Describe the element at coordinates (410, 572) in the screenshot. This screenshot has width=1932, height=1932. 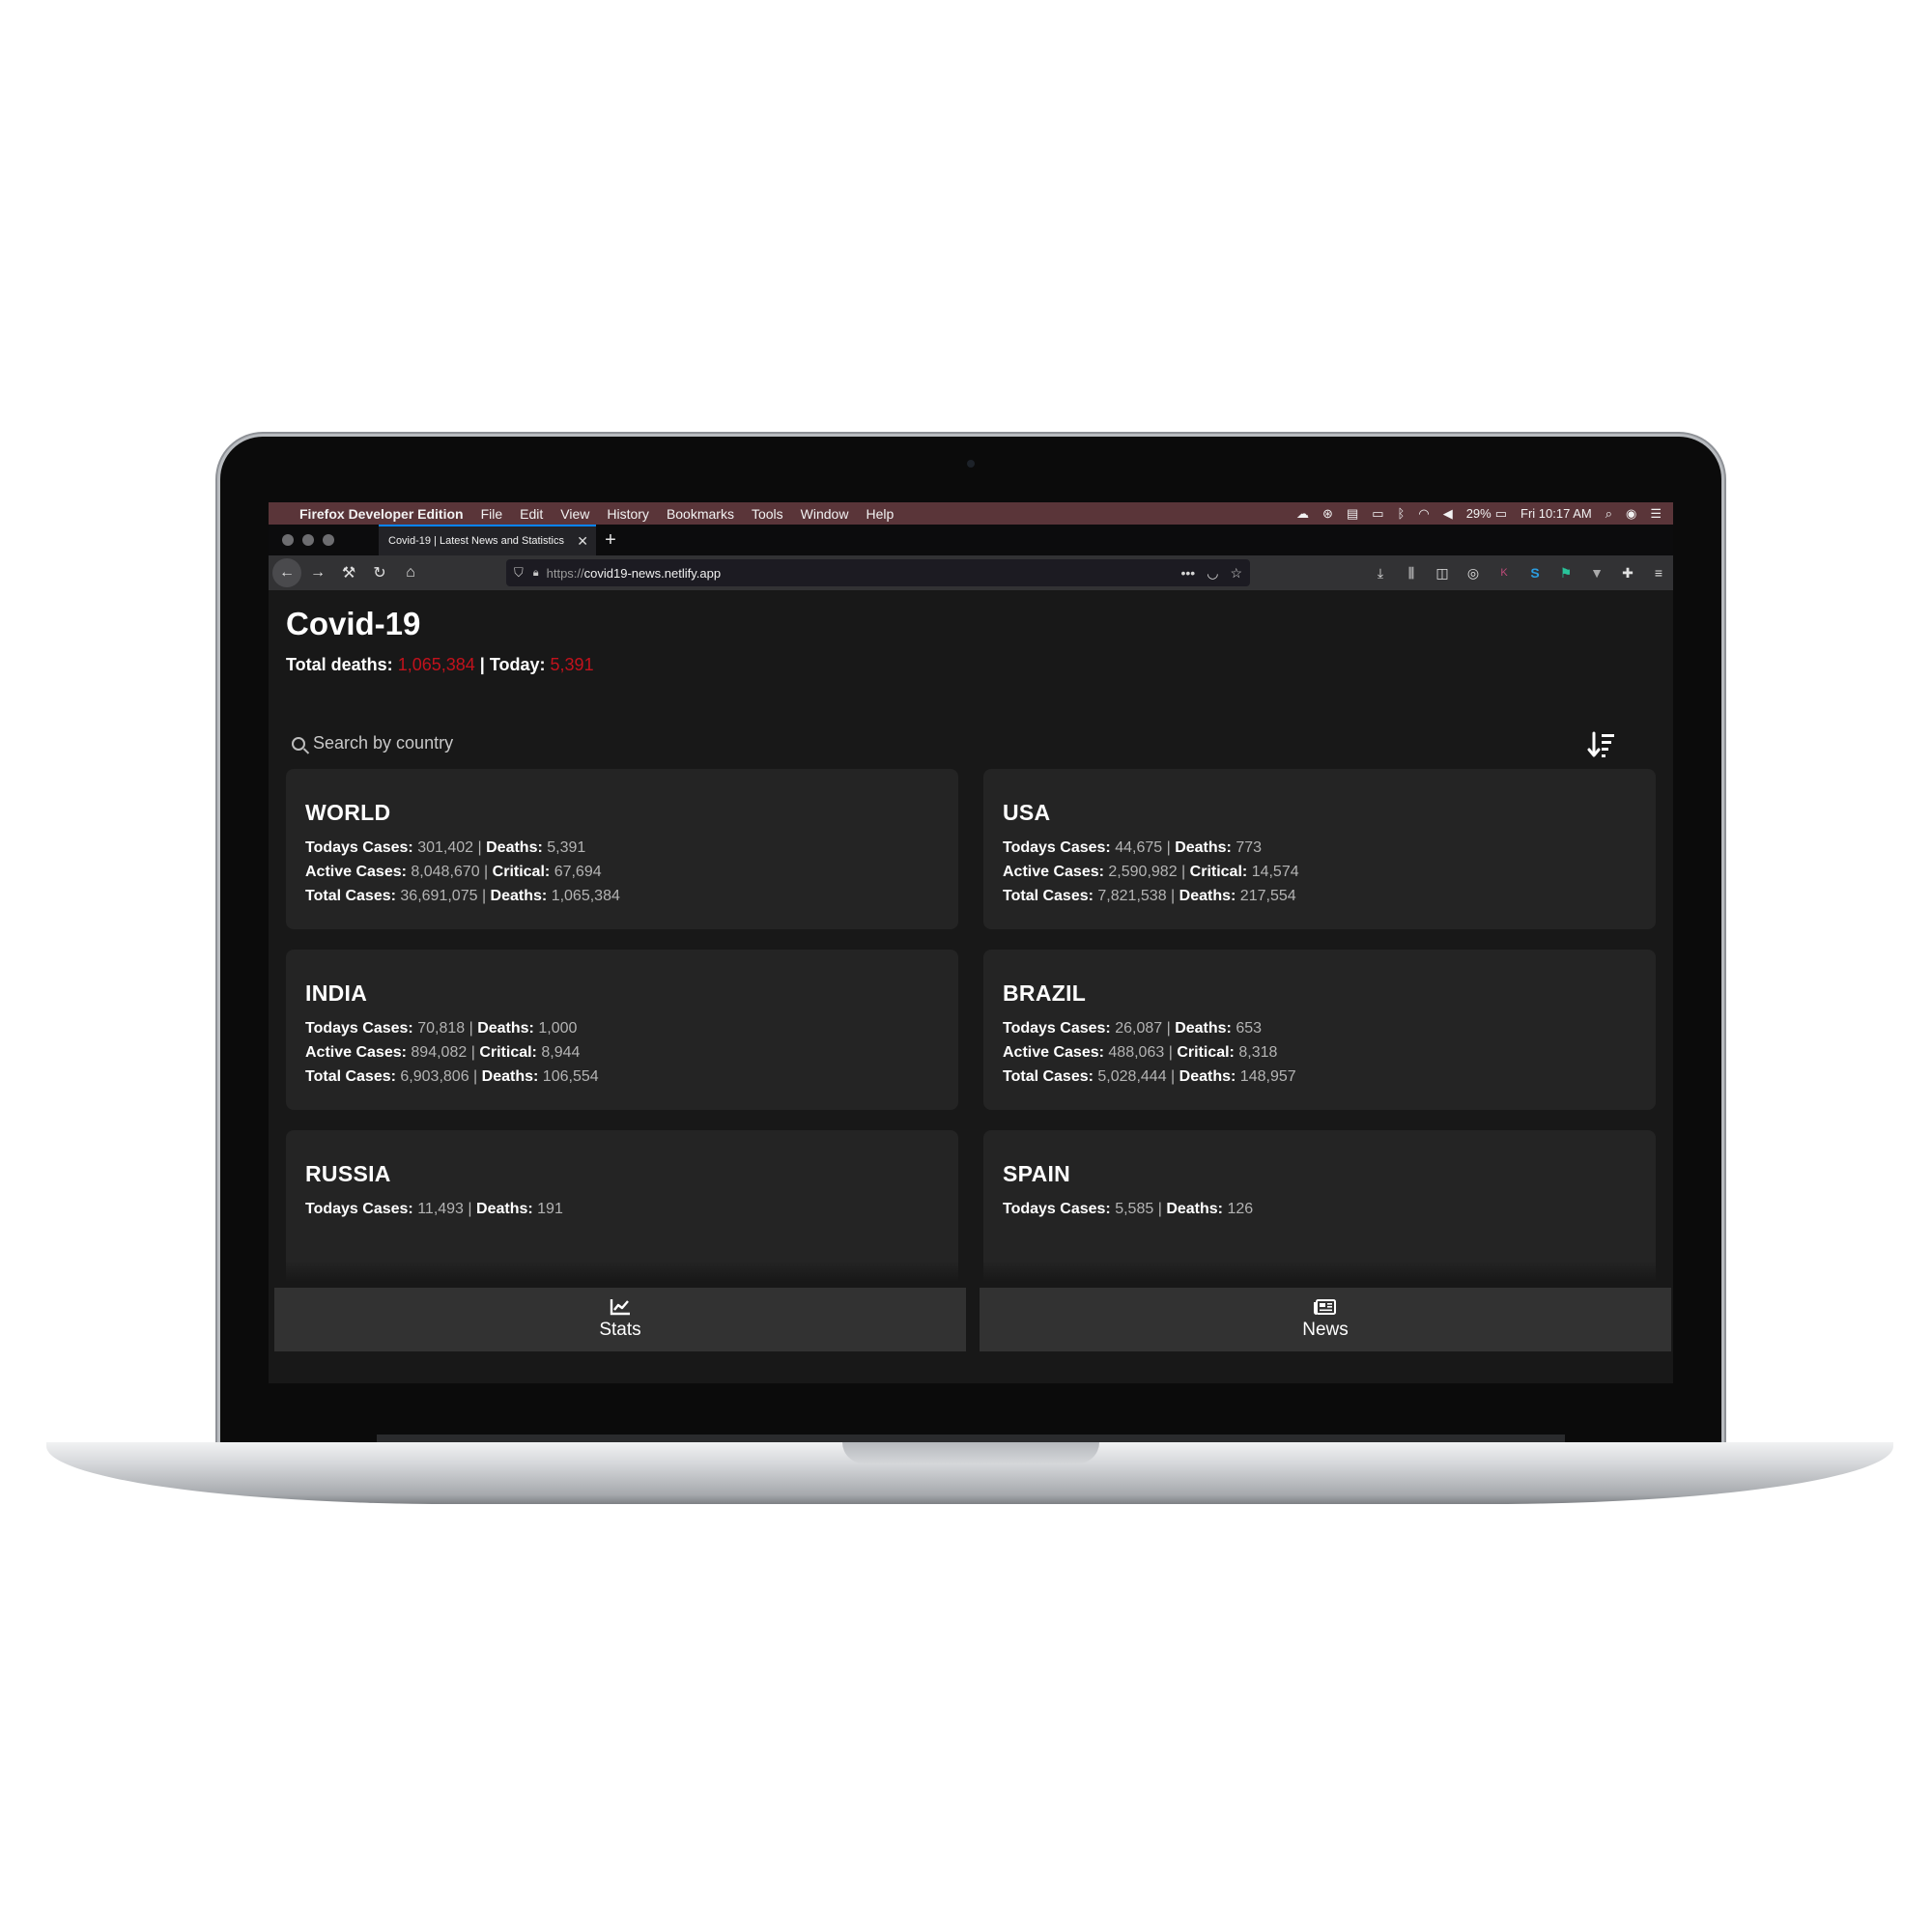
I see `home-button: ⌂` at that location.